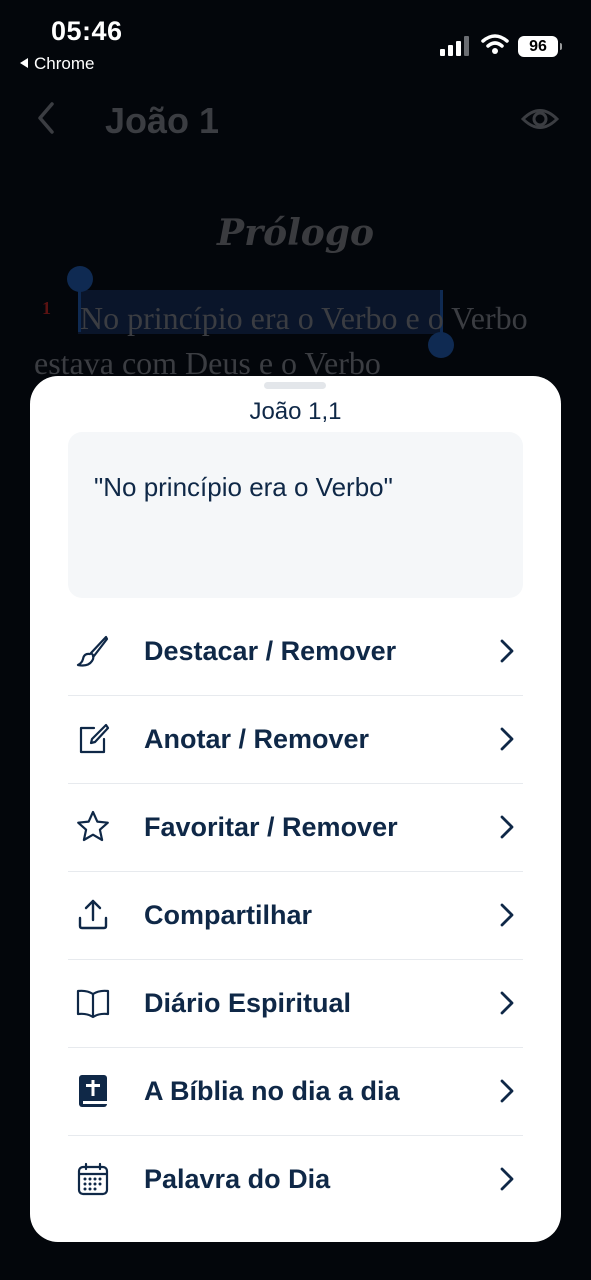 The width and height of the screenshot is (591, 1280). What do you see at coordinates (93, 914) in the screenshot?
I see `share-icon` at bounding box center [93, 914].